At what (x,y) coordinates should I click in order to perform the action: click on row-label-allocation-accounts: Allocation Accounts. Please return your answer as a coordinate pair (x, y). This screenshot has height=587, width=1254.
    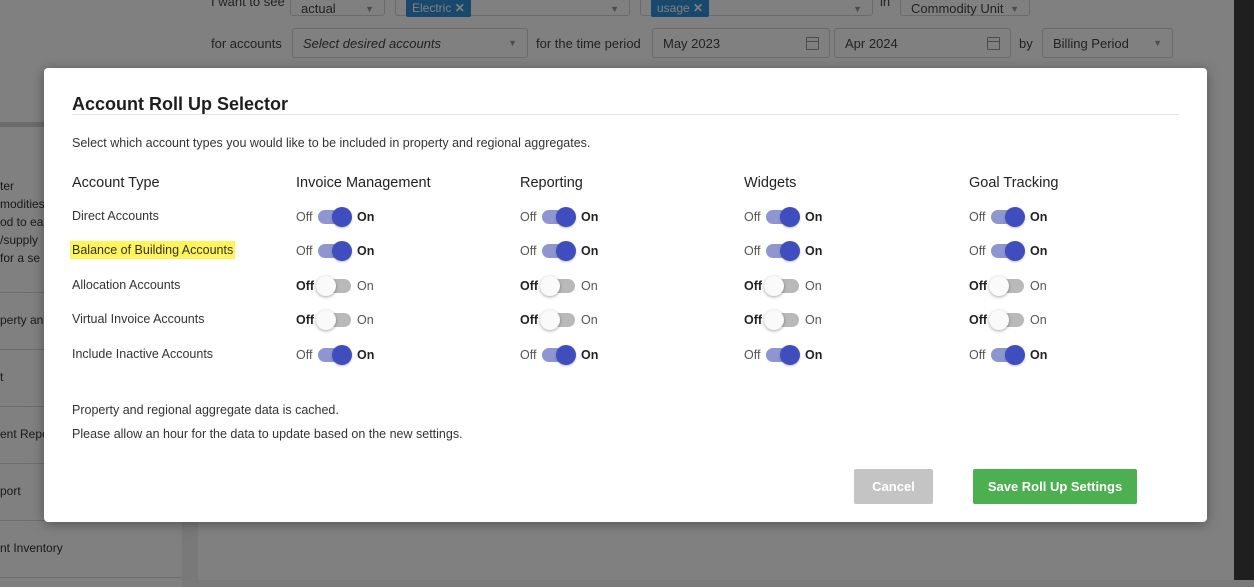
    Looking at the image, I should click on (126, 285).